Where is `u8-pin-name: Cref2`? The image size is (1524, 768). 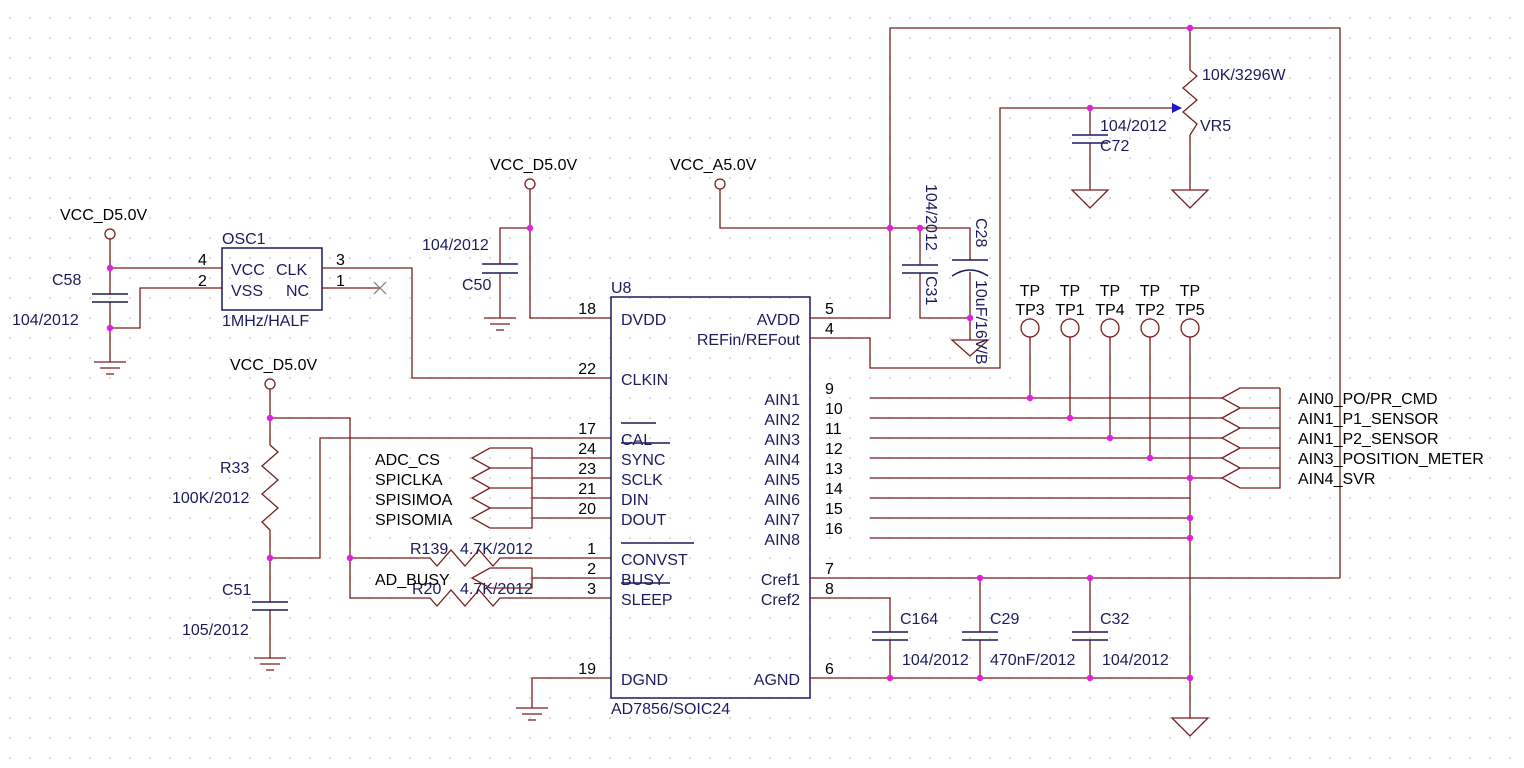 u8-pin-name: Cref2 is located at coordinates (780, 600).